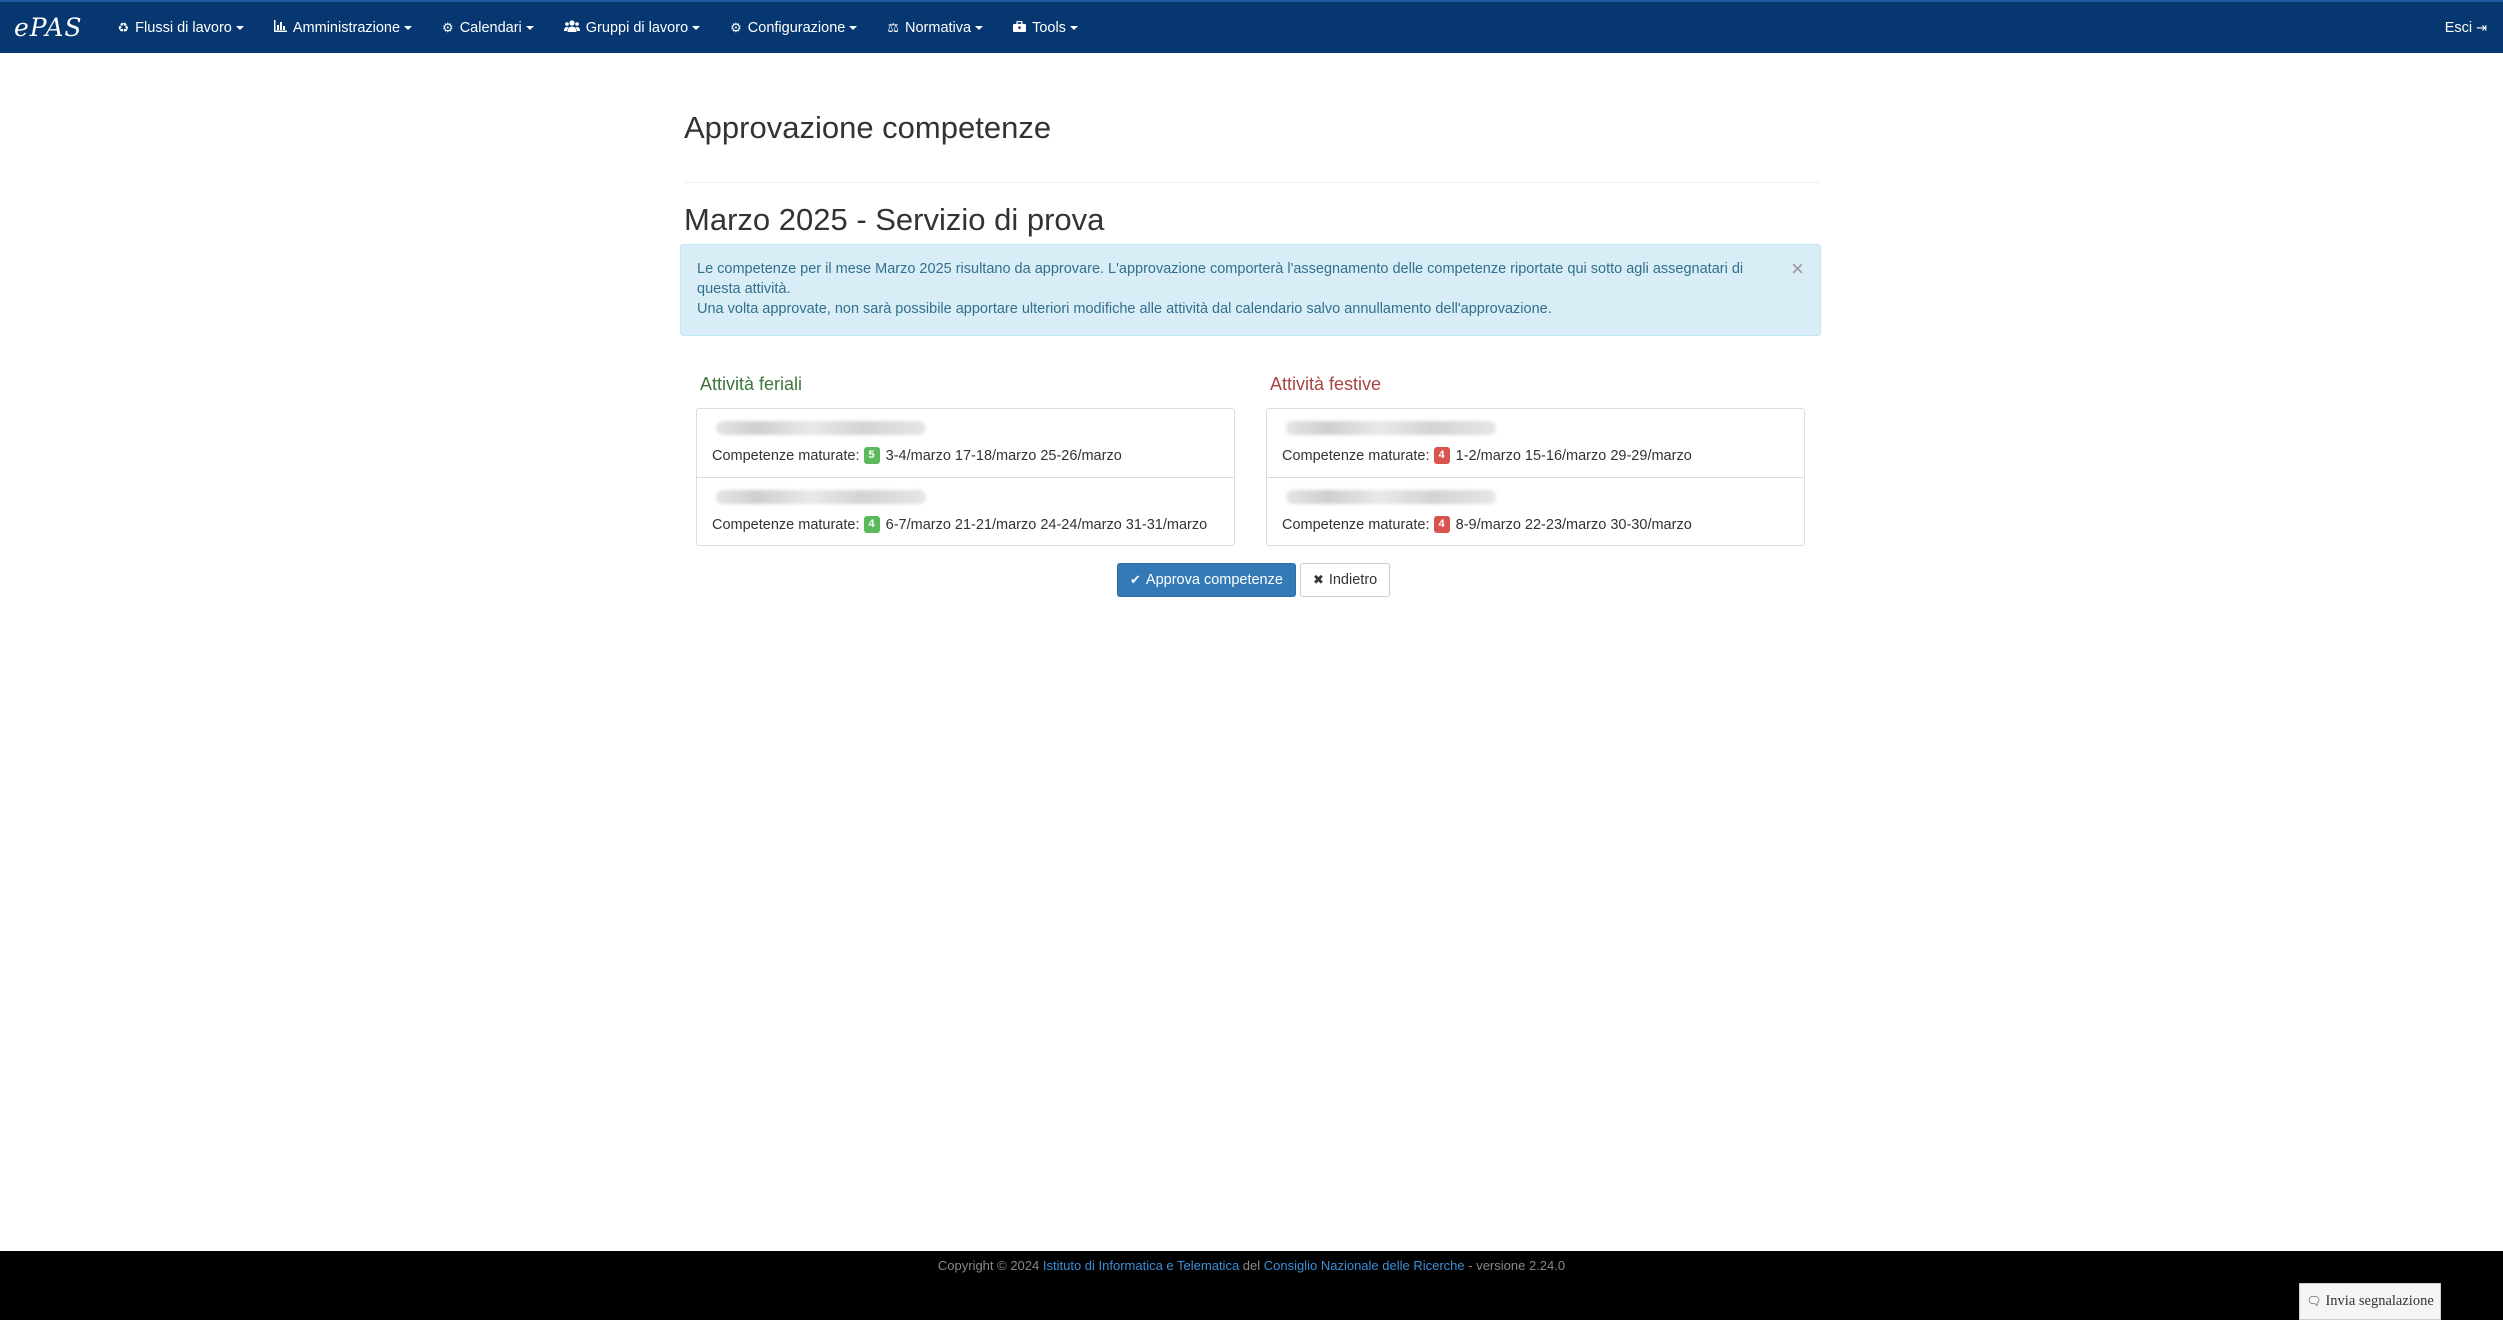 This screenshot has height=1320, width=2503. Describe the element at coordinates (1364, 1265) in the screenshot. I see `cnr-link: Consiglio Nazionale delle Ricerche` at that location.